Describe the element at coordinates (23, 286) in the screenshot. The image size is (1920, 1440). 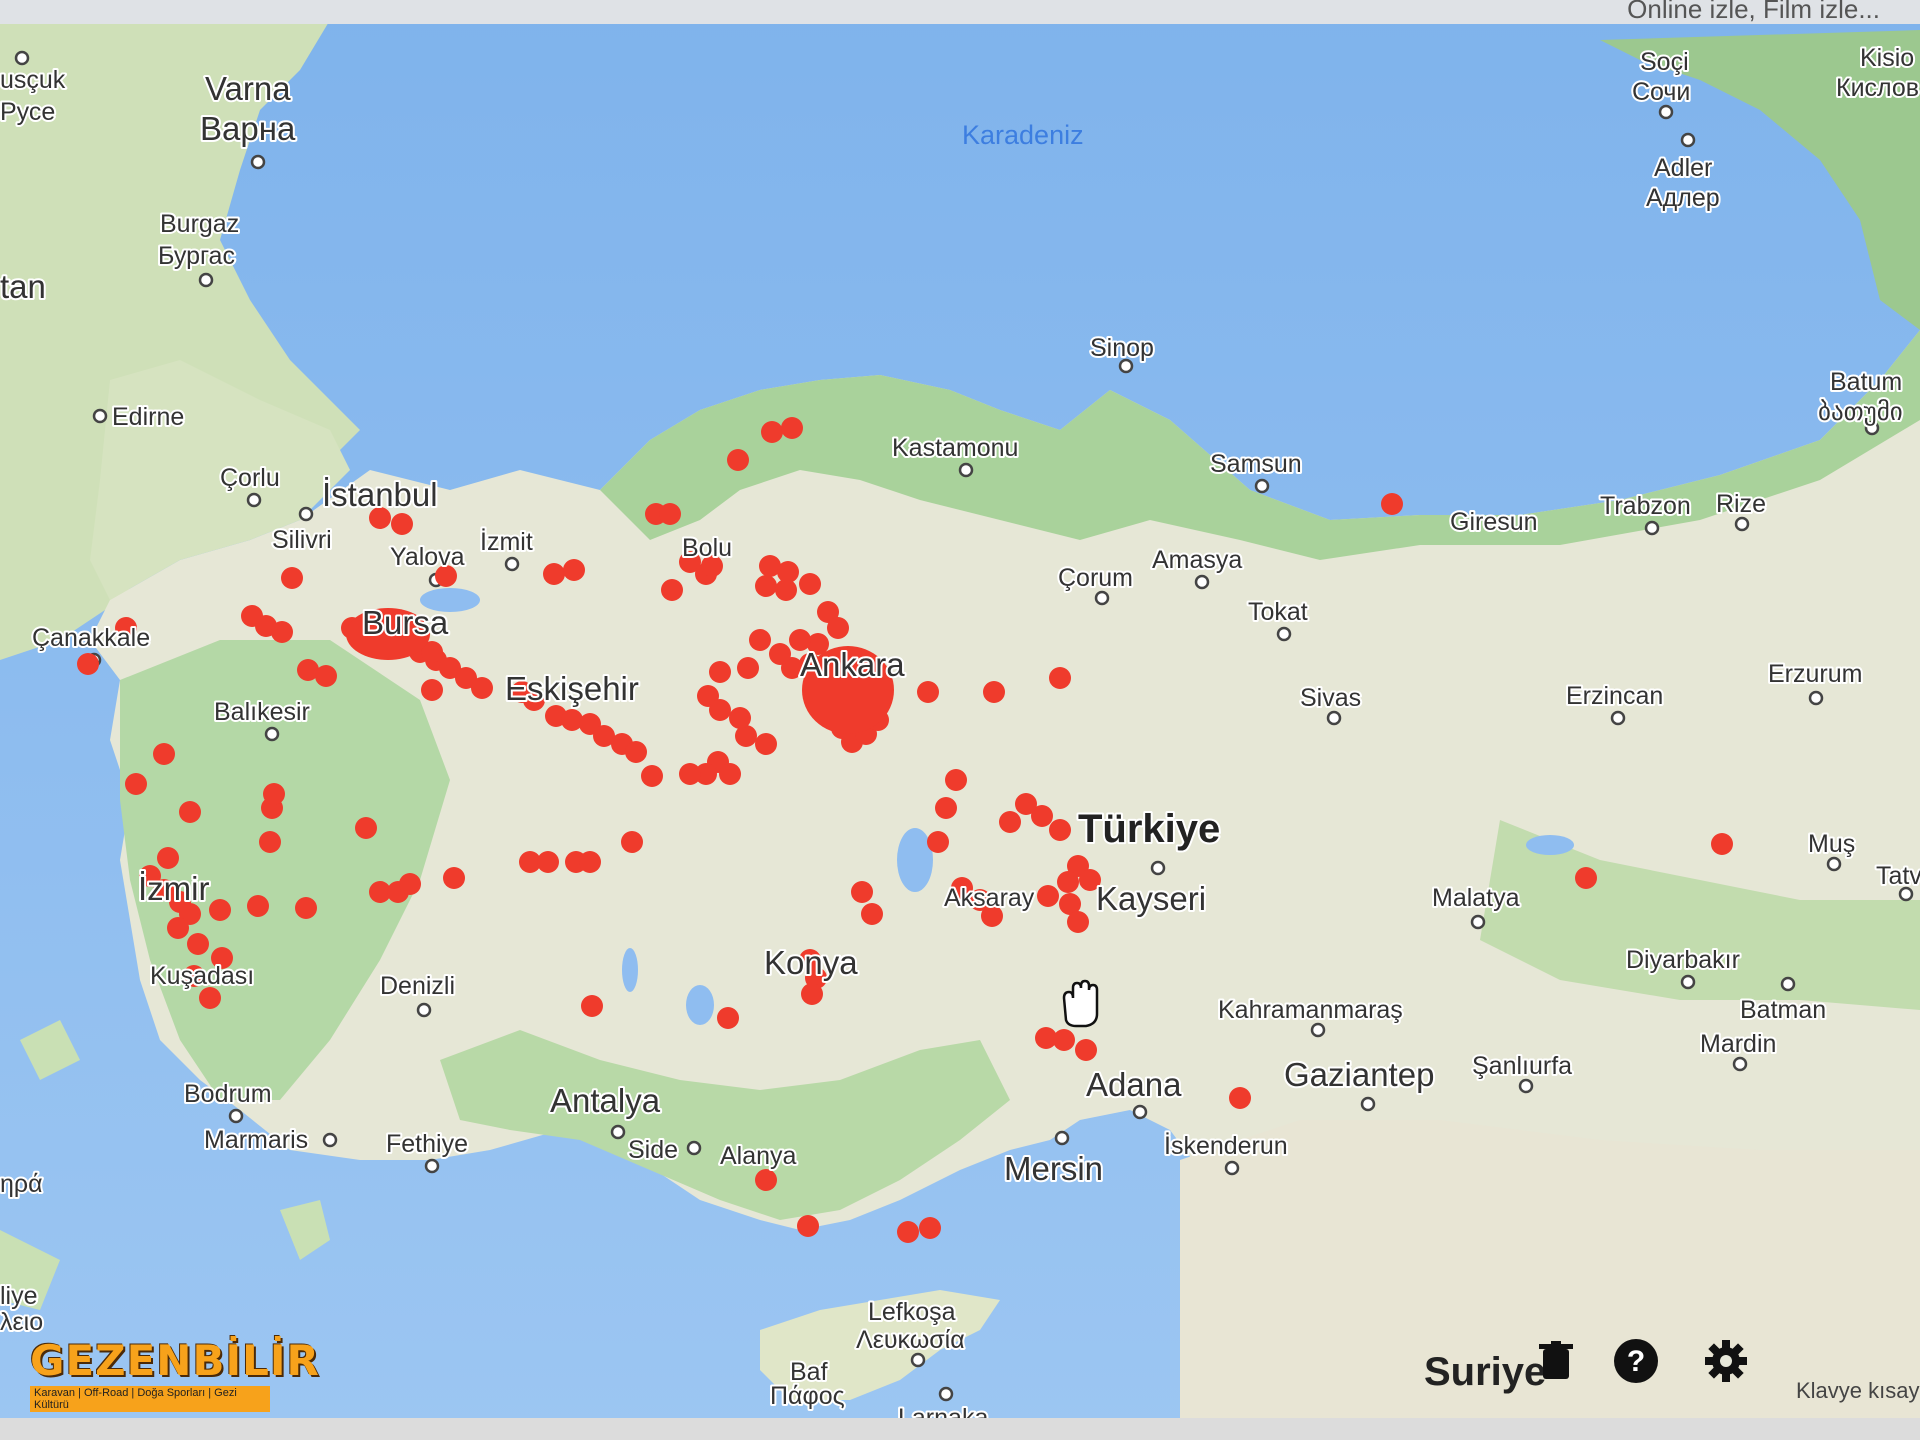
I see `city-label-istan-partial: tan` at that location.